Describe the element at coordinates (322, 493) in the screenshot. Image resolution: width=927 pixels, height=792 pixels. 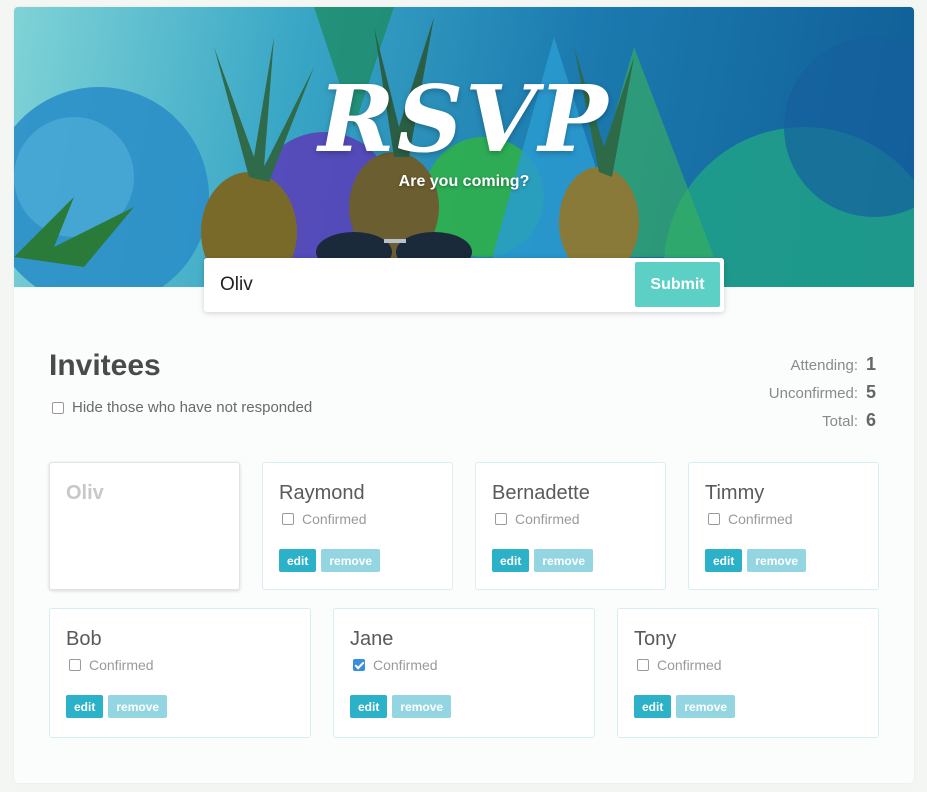
I see `guest-name: Raymond` at that location.